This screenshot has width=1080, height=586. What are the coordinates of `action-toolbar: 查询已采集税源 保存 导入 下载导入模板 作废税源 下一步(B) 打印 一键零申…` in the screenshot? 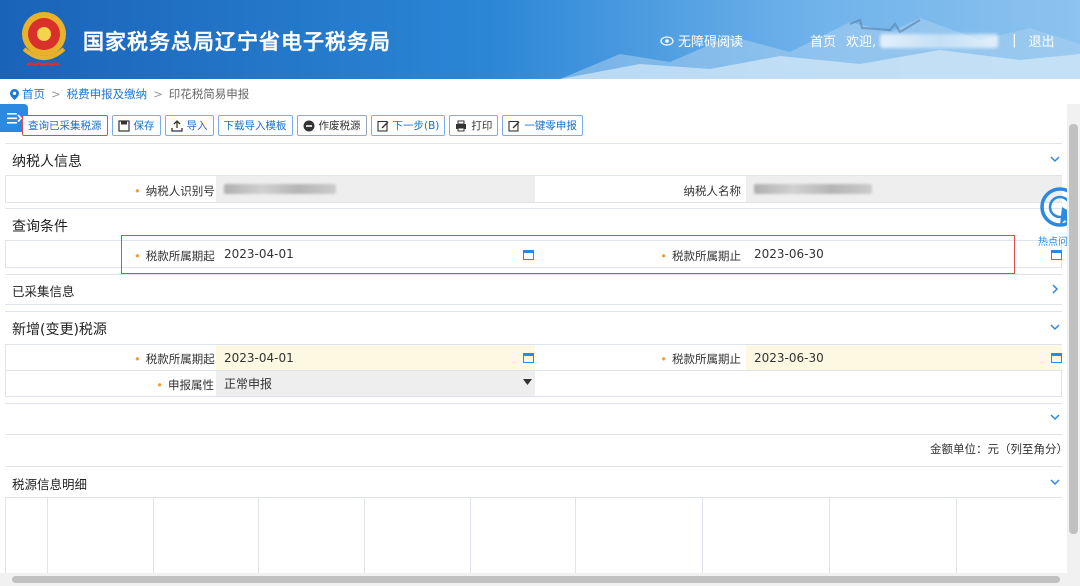 It's located at (302, 125).